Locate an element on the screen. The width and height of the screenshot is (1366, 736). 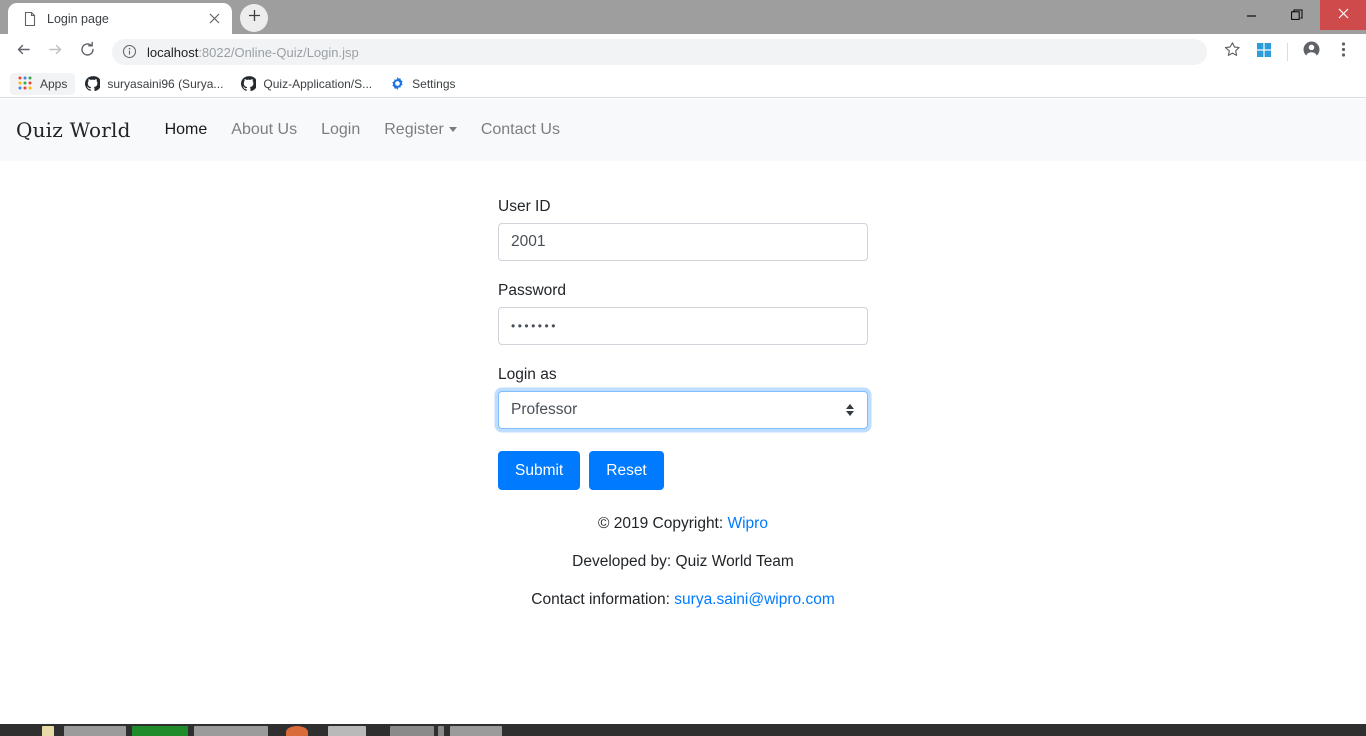
url-path: :8022/Online-Quiz/Login.jsp is located at coordinates (278, 52).